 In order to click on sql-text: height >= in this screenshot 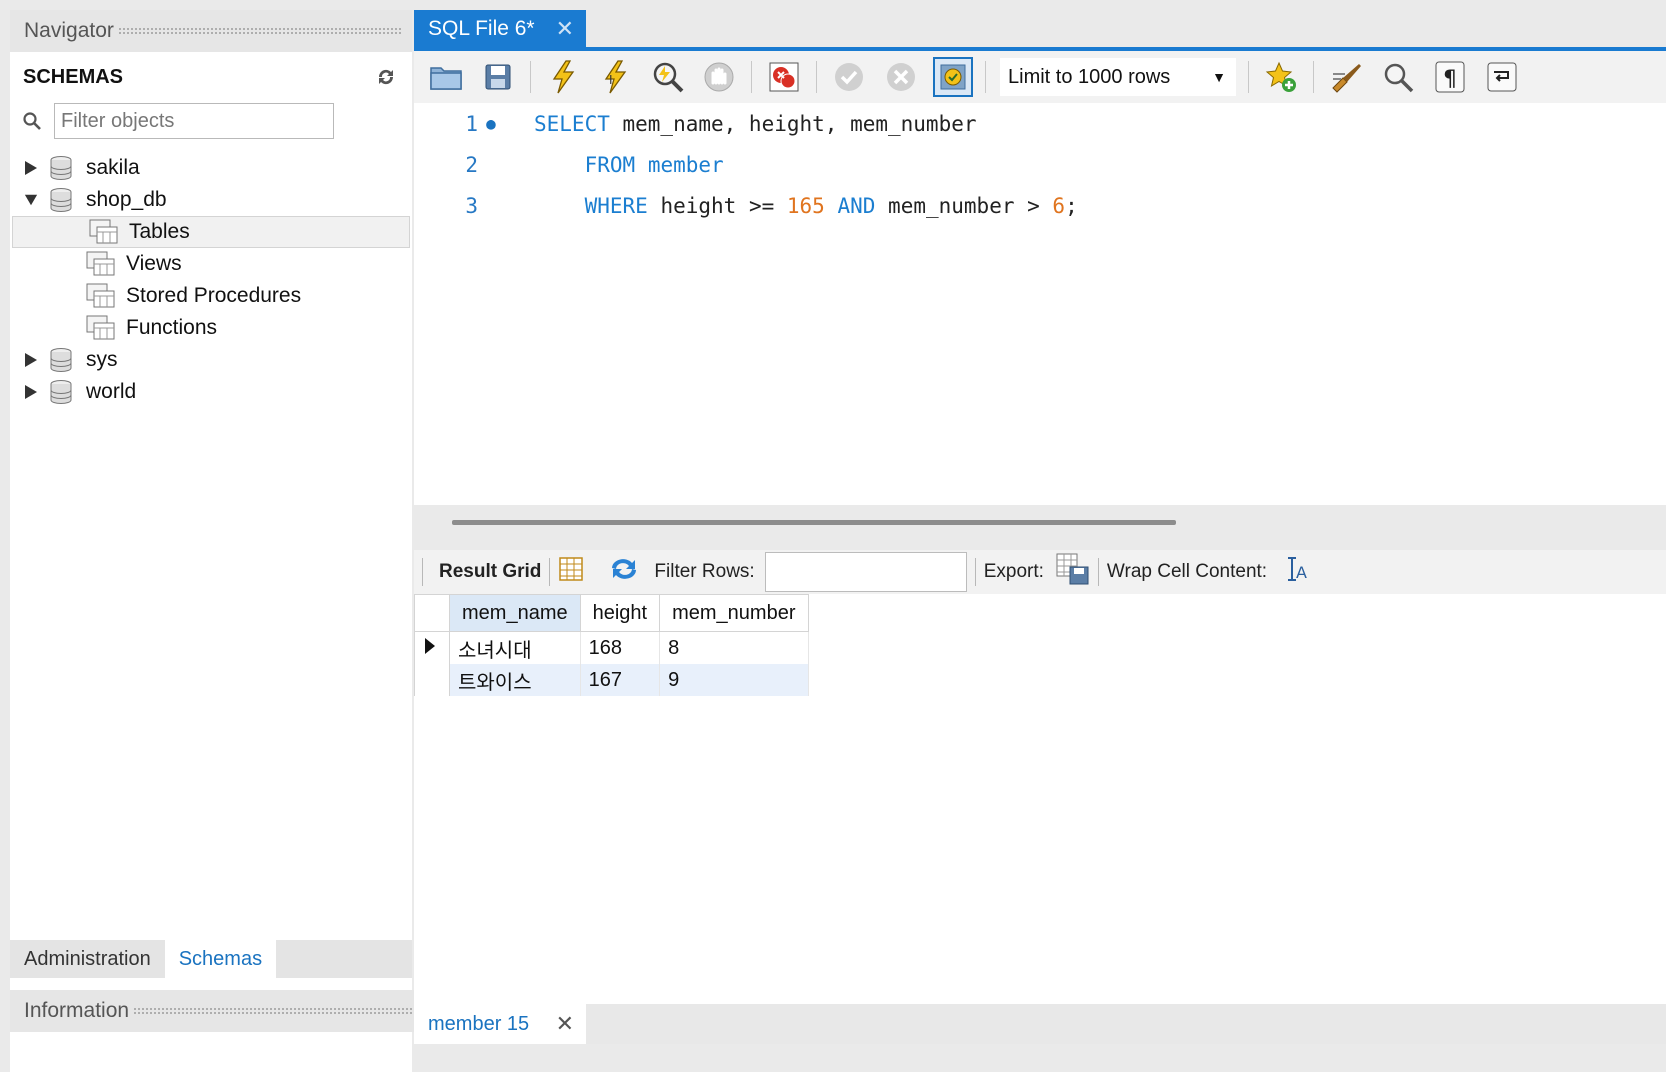, I will do `click(717, 205)`.